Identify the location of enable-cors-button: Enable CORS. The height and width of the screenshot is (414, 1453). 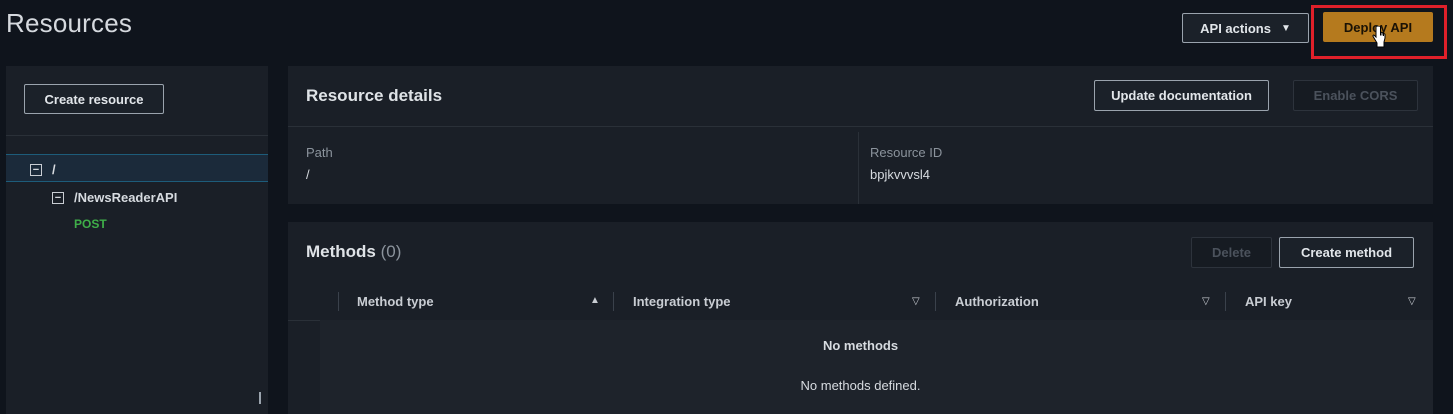
(1355, 95).